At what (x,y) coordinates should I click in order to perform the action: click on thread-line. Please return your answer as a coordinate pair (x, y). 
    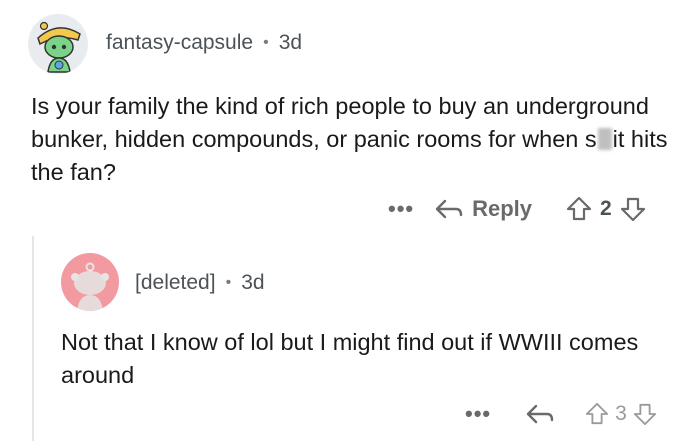
    Looking at the image, I should click on (33, 338).